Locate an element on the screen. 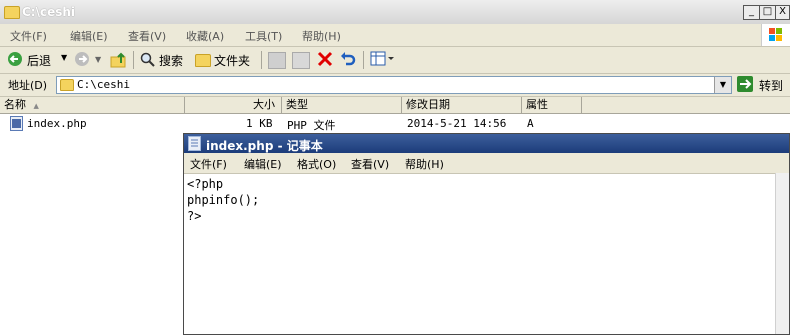  column-modified: 修改日期 is located at coordinates (462, 105).